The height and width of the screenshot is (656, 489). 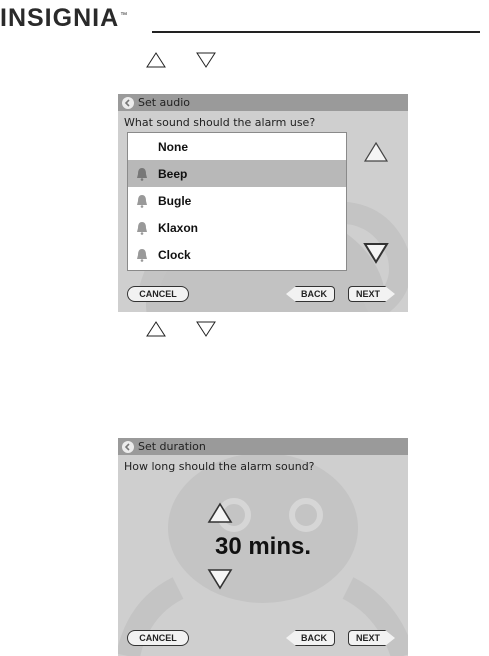 I want to click on increase-button, so click(x=220, y=513).